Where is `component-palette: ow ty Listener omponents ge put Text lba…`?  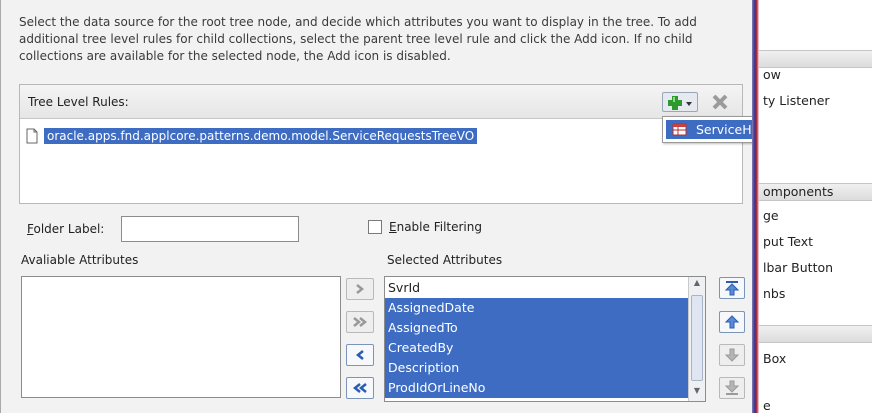 component-palette: ow ty Listener omponents ge put Text lba… is located at coordinates (815, 206).